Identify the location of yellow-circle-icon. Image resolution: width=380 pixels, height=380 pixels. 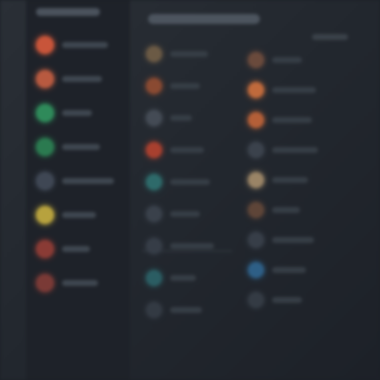
(45, 215).